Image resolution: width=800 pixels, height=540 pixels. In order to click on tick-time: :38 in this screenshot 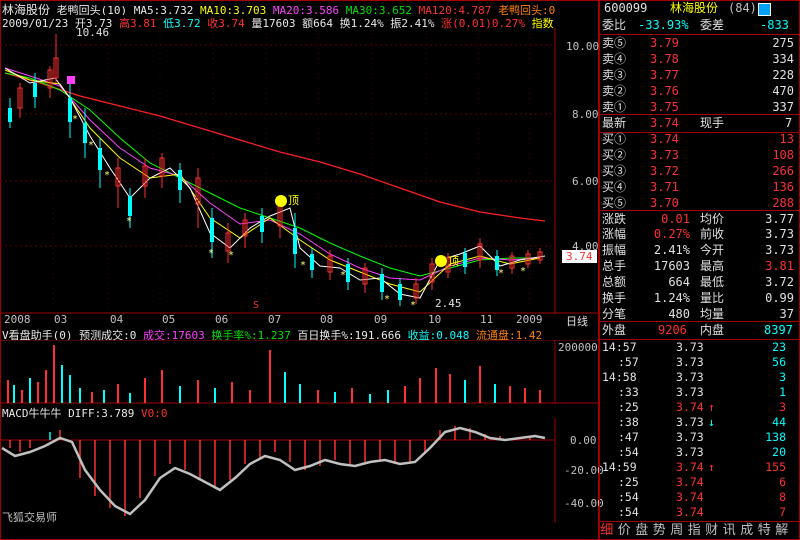, I will do `click(628, 422)`.